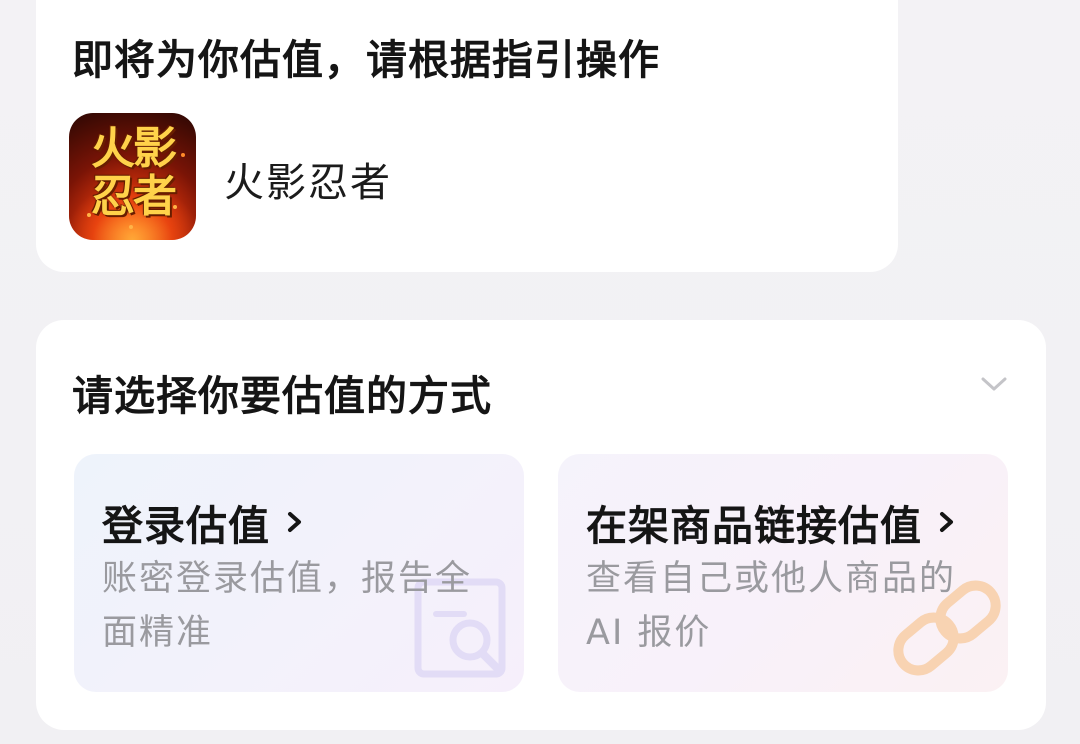 The height and width of the screenshot is (744, 1080). I want to click on login-valuation-title: 登录估值, so click(204, 522).